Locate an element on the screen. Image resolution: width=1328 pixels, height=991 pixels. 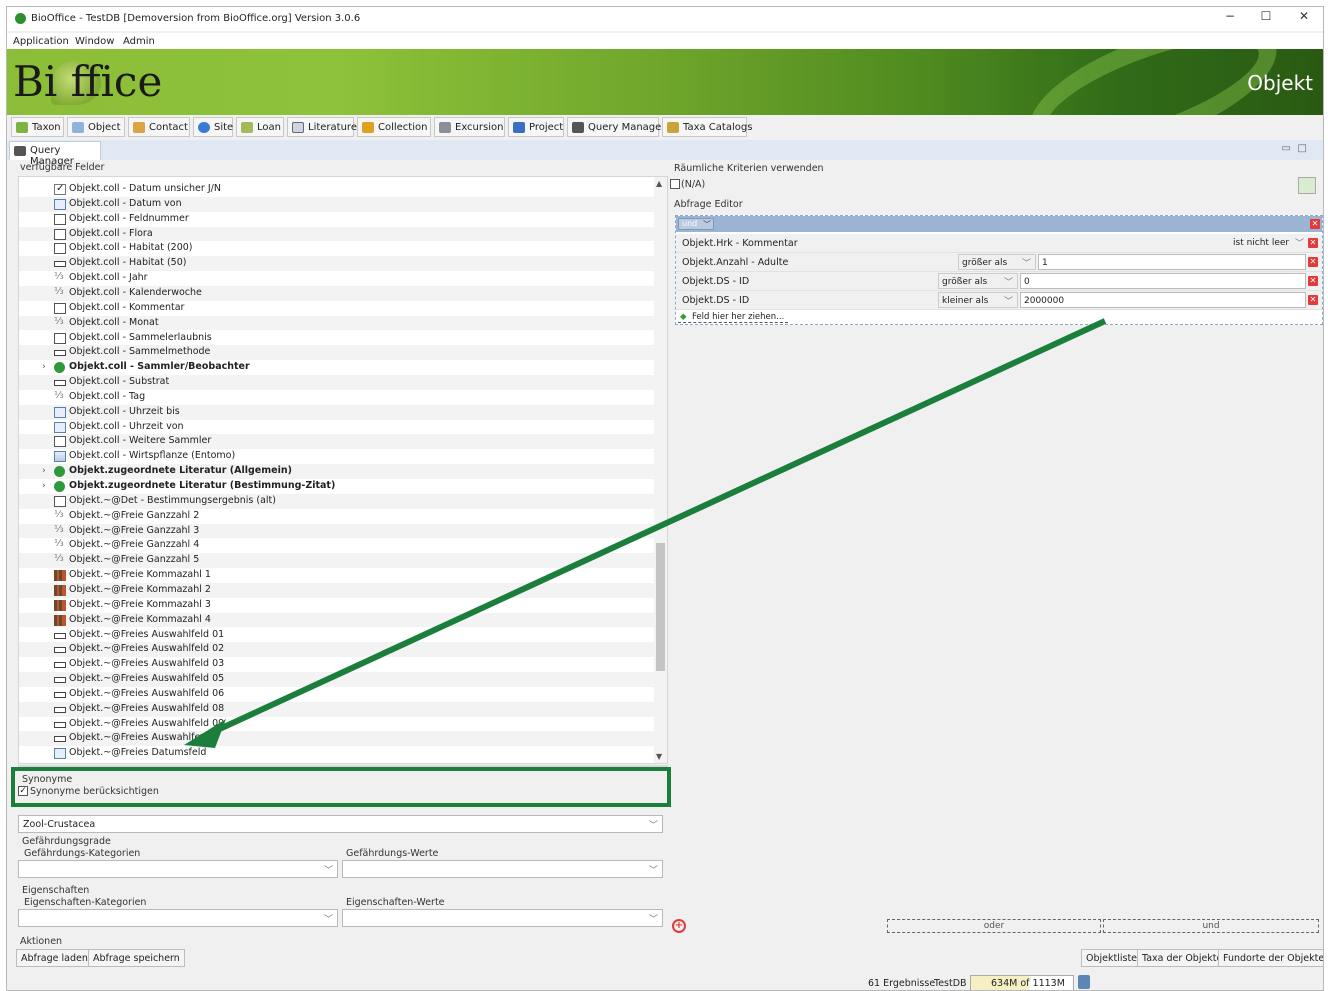
menu-admin: Admin is located at coordinates (139, 41).